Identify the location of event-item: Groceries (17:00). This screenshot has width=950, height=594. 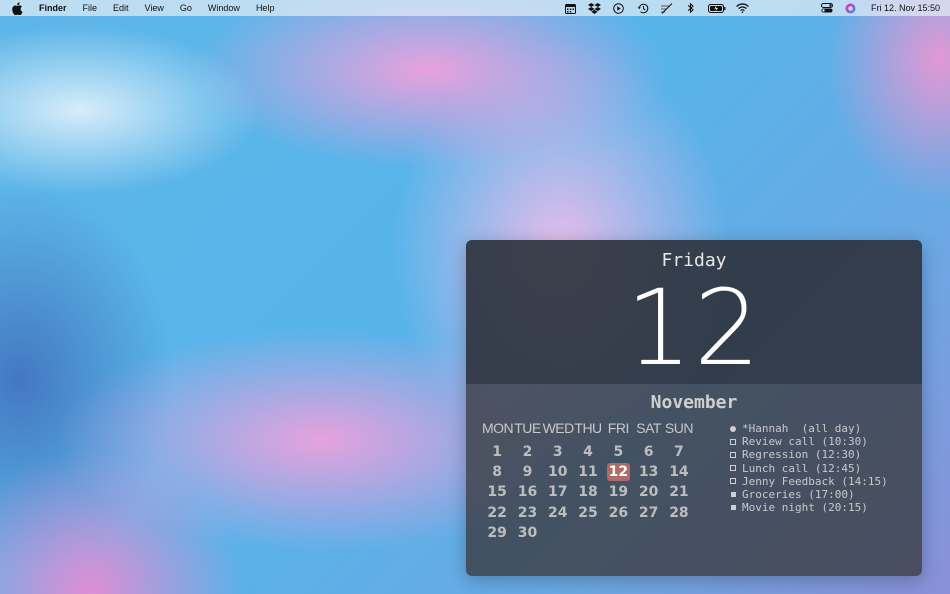
(808, 494).